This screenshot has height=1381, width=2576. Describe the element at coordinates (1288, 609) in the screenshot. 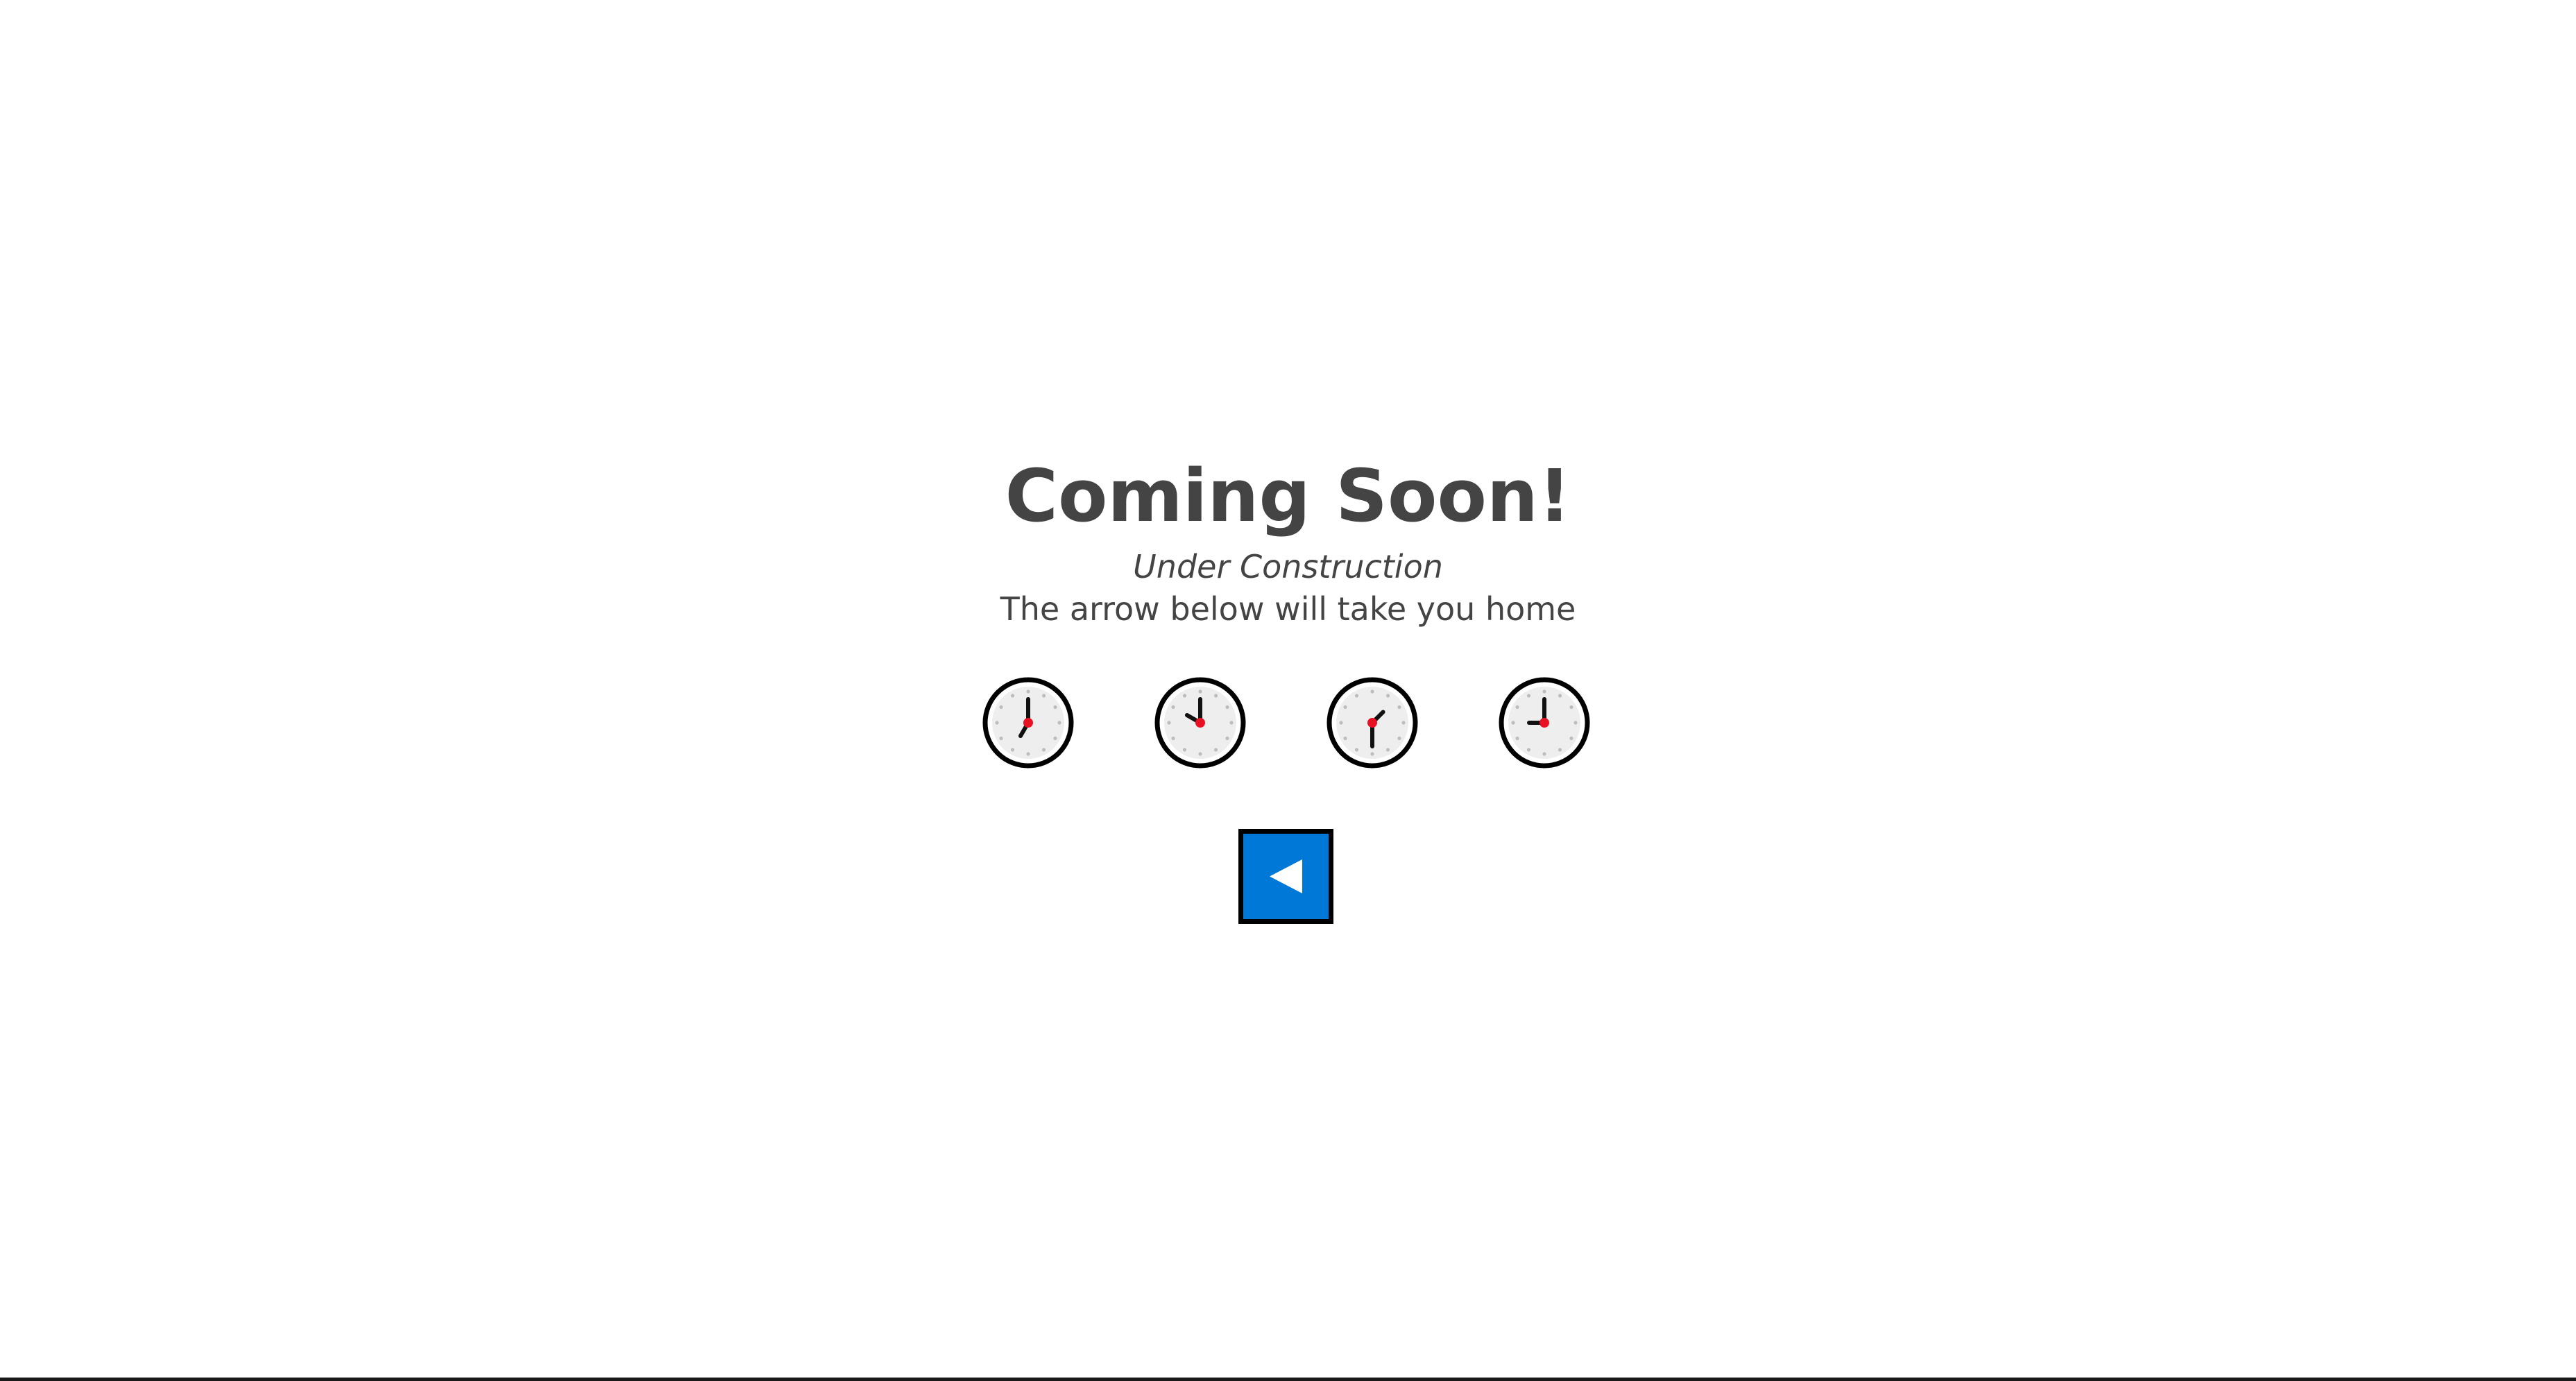

I see `page-tagline: The arrow below will take you home` at that location.